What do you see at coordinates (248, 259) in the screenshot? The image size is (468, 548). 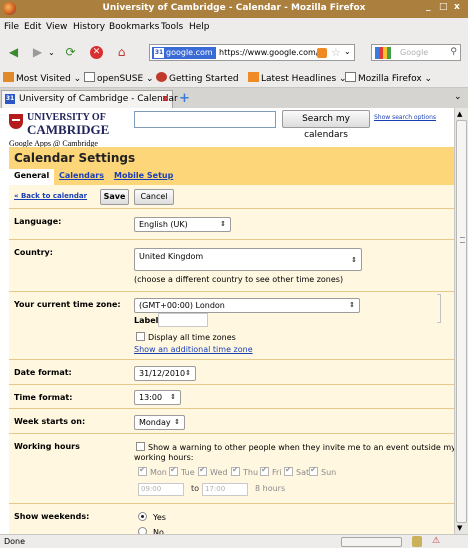 I see `country-select: United Kingdom ⇕` at bounding box center [248, 259].